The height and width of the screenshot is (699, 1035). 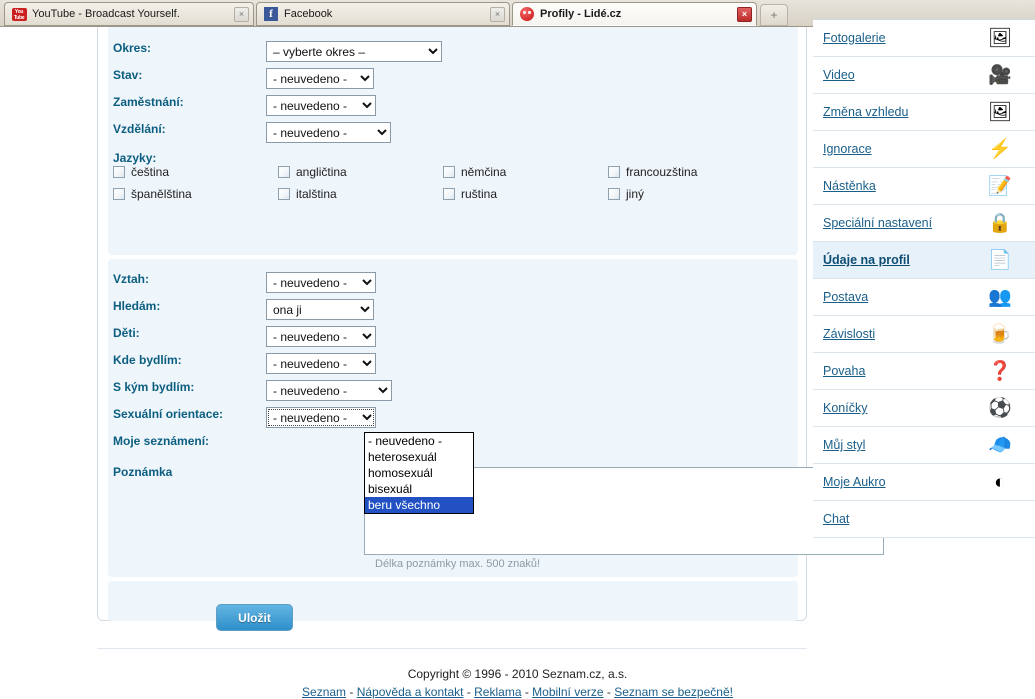 I want to click on select-hledam-wrap: ona ji, so click(x=320, y=309).